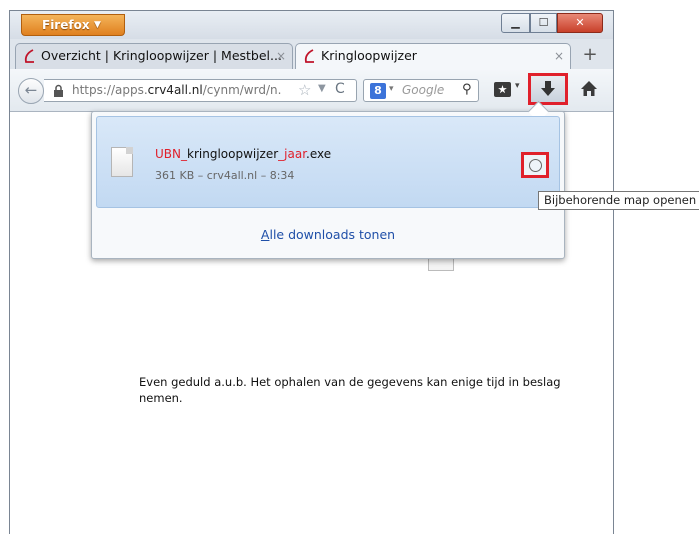 Image resolution: width=699 pixels, height=536 pixels. What do you see at coordinates (378, 91) in the screenshot?
I see `google-icon: 8` at bounding box center [378, 91].